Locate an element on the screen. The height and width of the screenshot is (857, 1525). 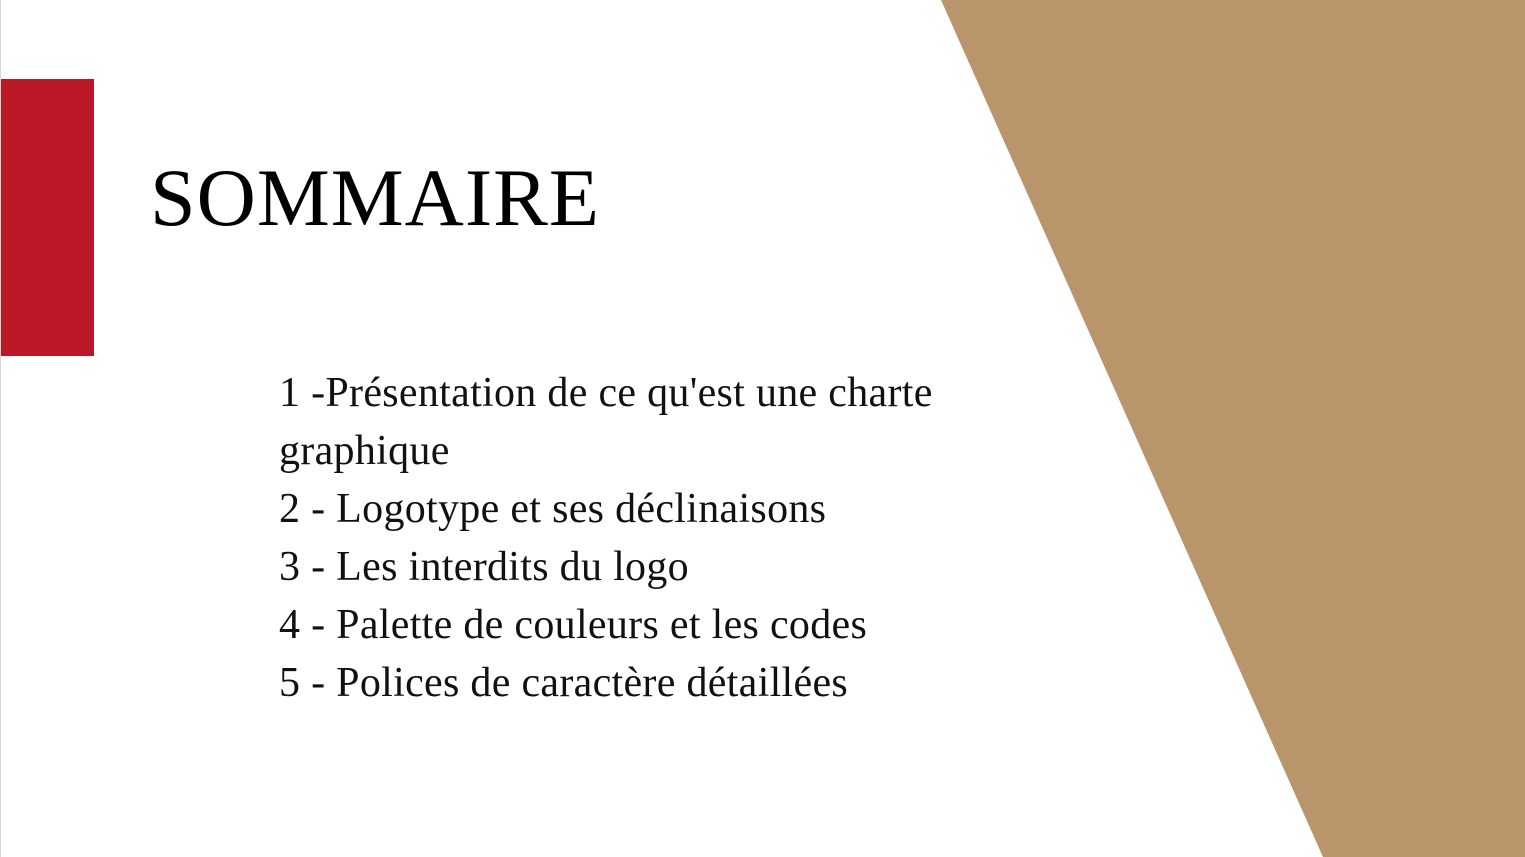
toc-item: 3 - Les interdits du logo is located at coordinates (484, 567).